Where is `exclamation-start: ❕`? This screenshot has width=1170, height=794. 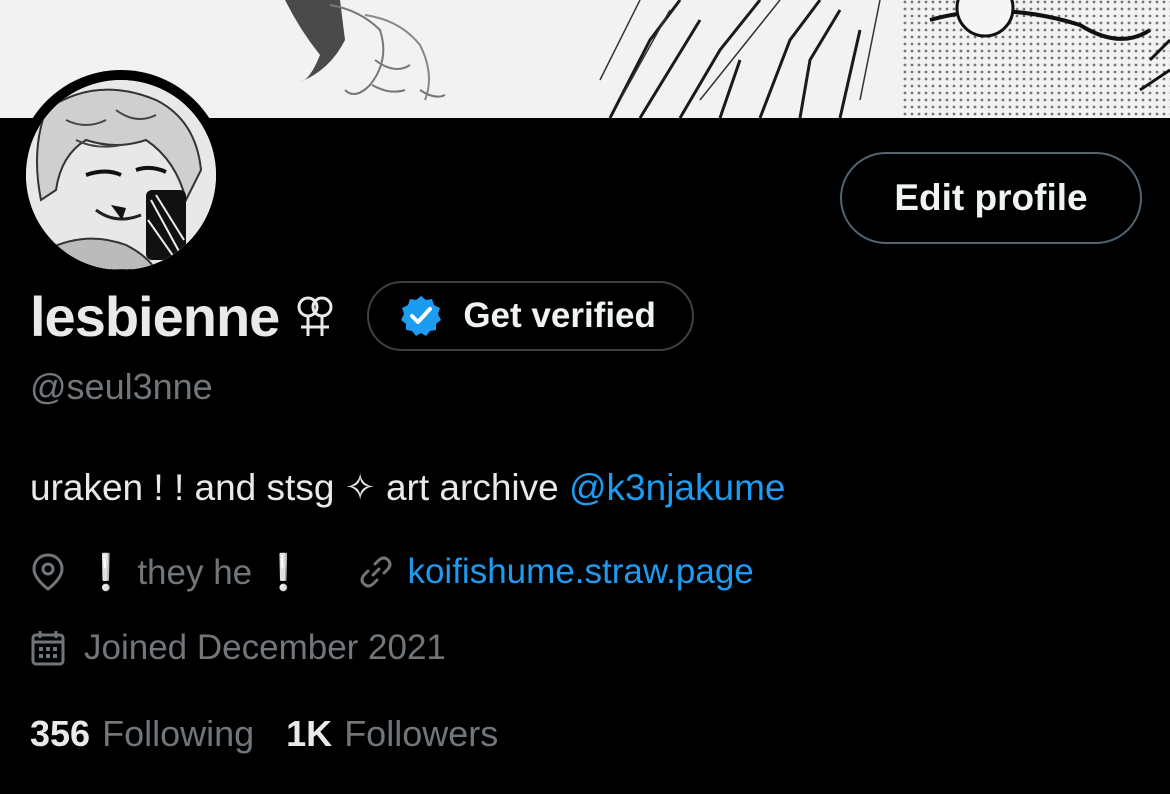
exclamation-start: ❕ is located at coordinates (106, 572).